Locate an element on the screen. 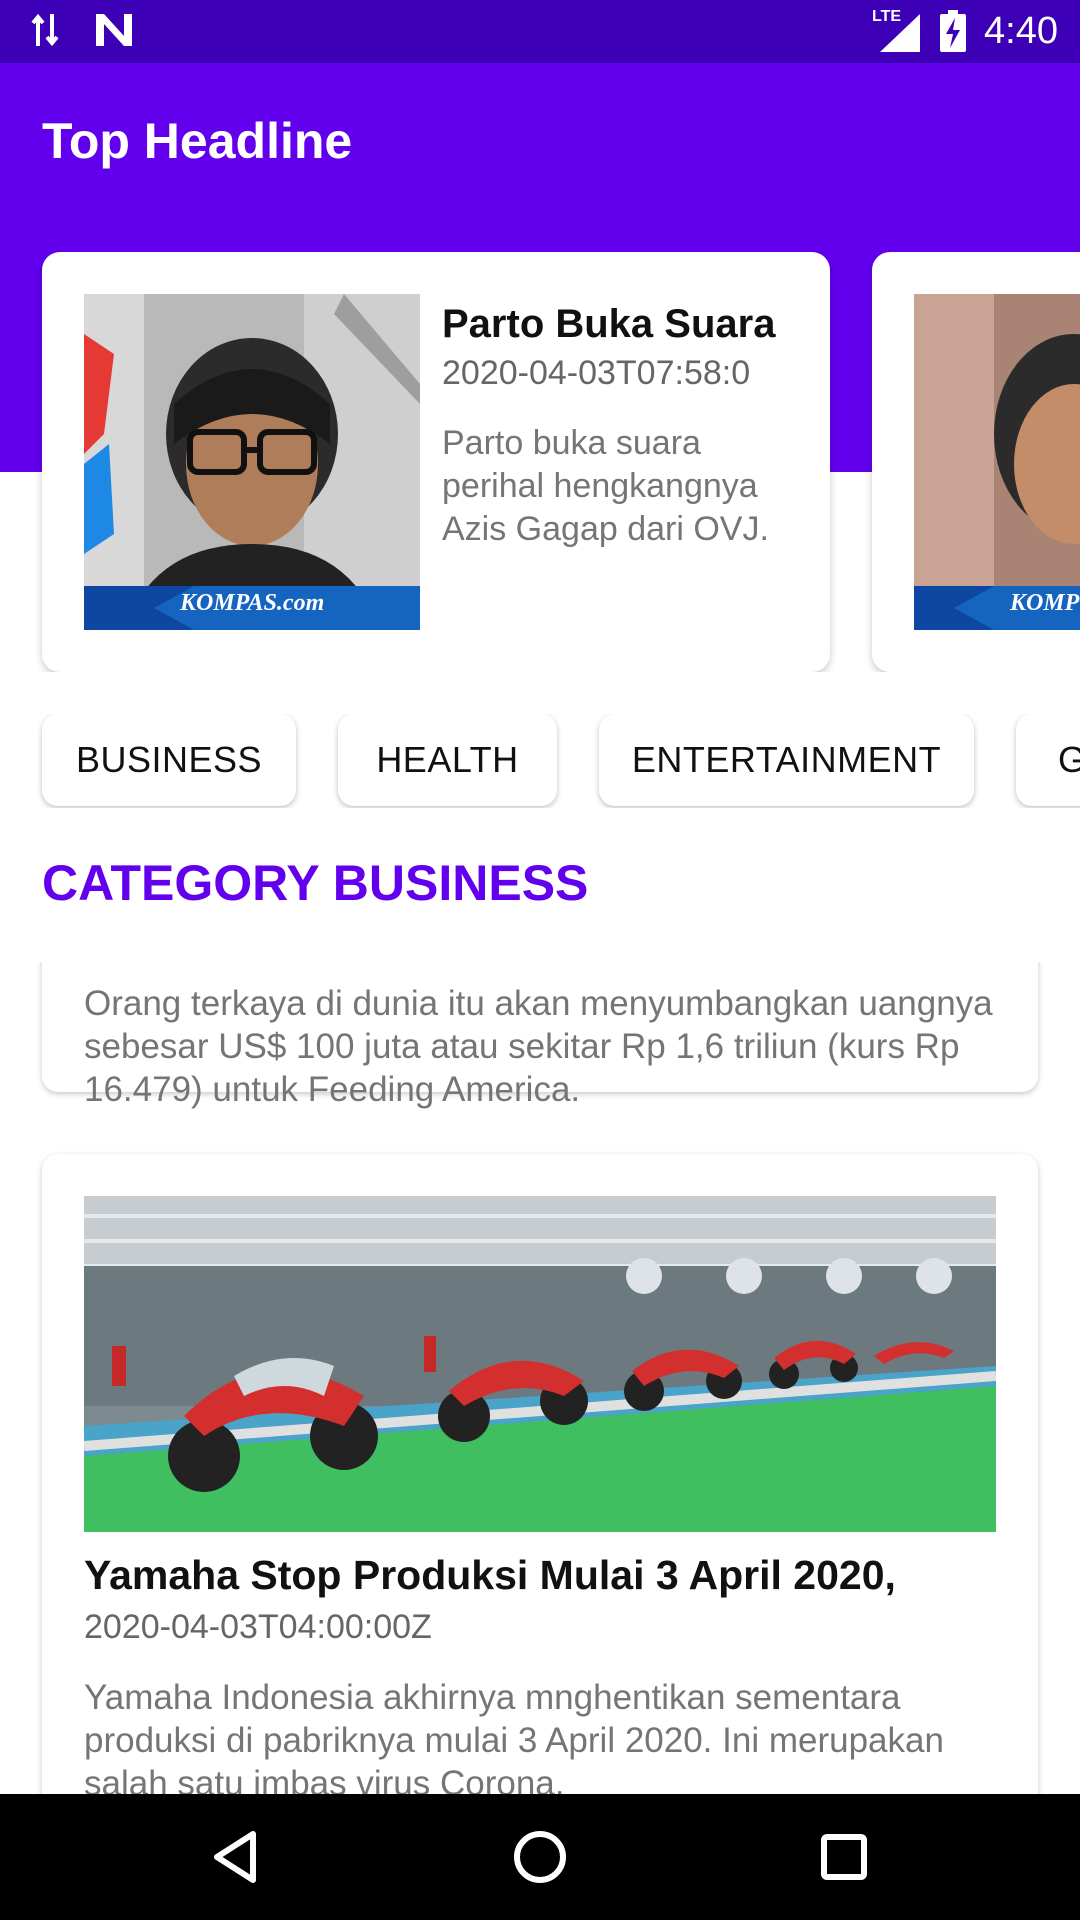 The height and width of the screenshot is (1920, 1080). app-title: Top Headline is located at coordinates (197, 141).